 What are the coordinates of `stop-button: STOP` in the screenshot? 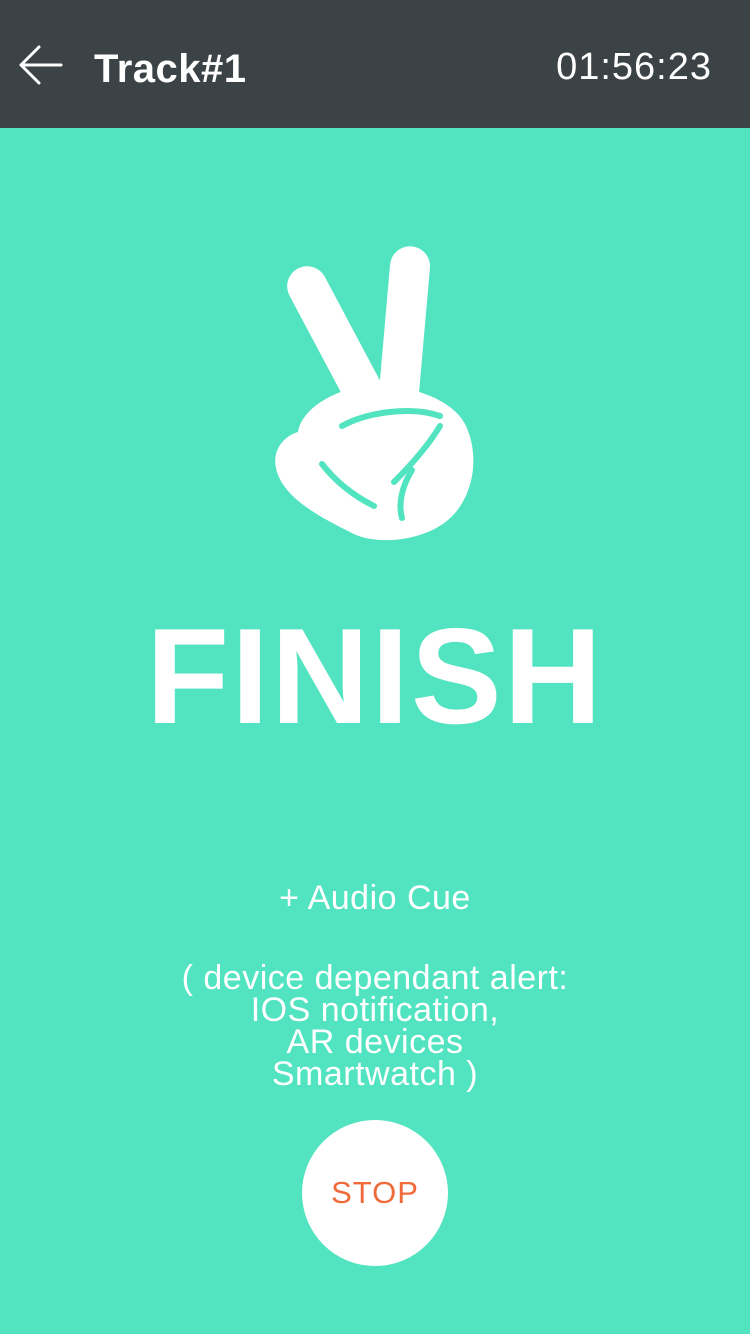 It's located at (375, 1193).